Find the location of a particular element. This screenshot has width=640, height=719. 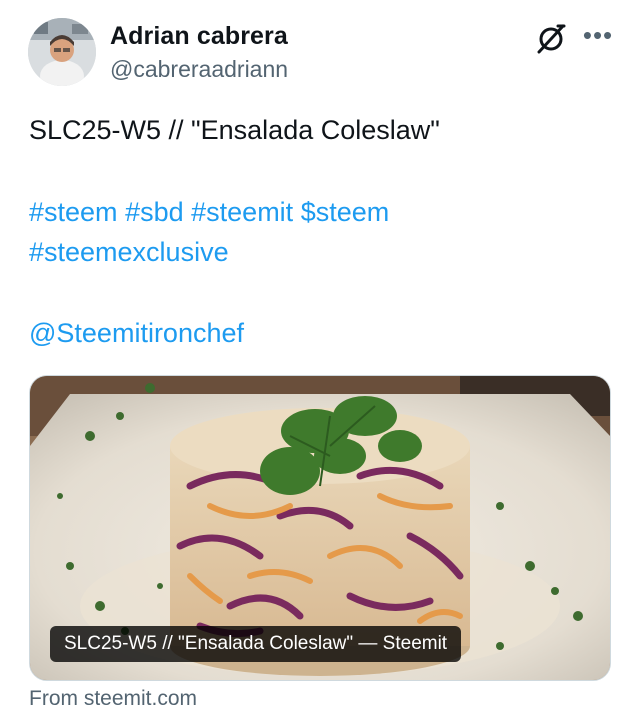

more-options-icon: ••• is located at coordinates (598, 36).